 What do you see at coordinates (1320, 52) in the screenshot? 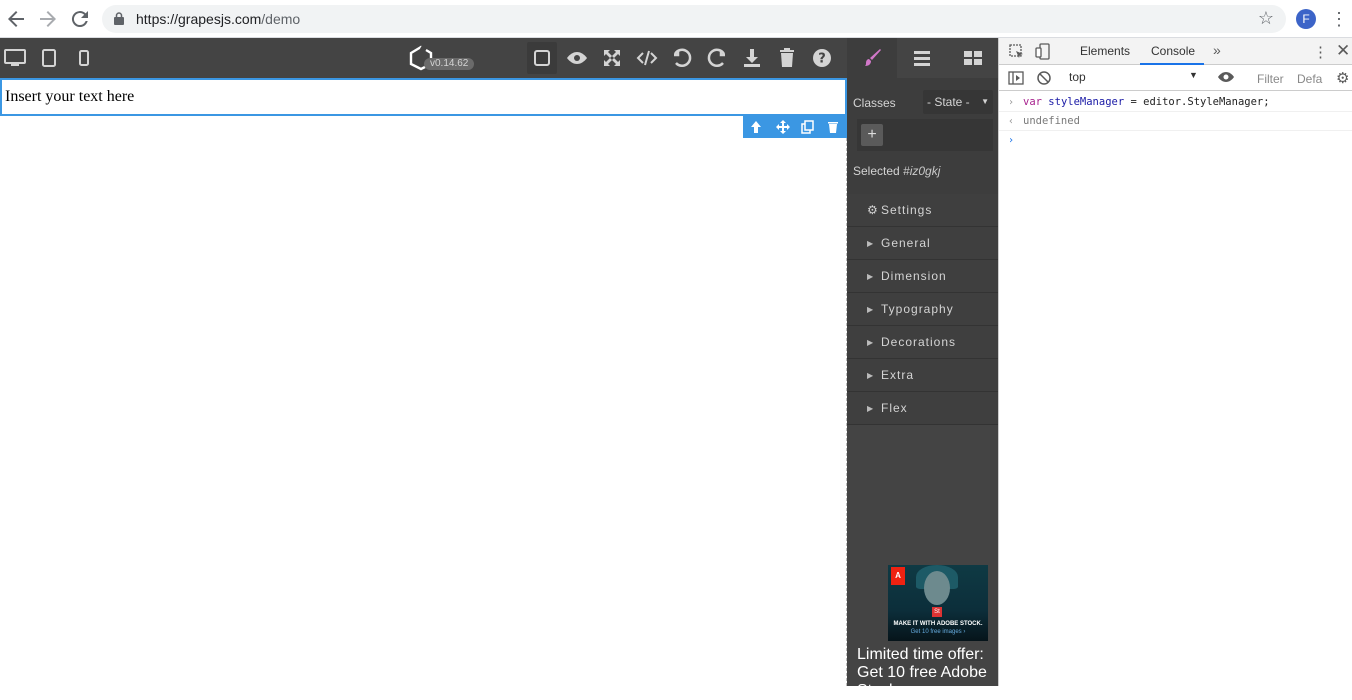
I see `devtools-menu-icon: ⋮` at bounding box center [1320, 52].